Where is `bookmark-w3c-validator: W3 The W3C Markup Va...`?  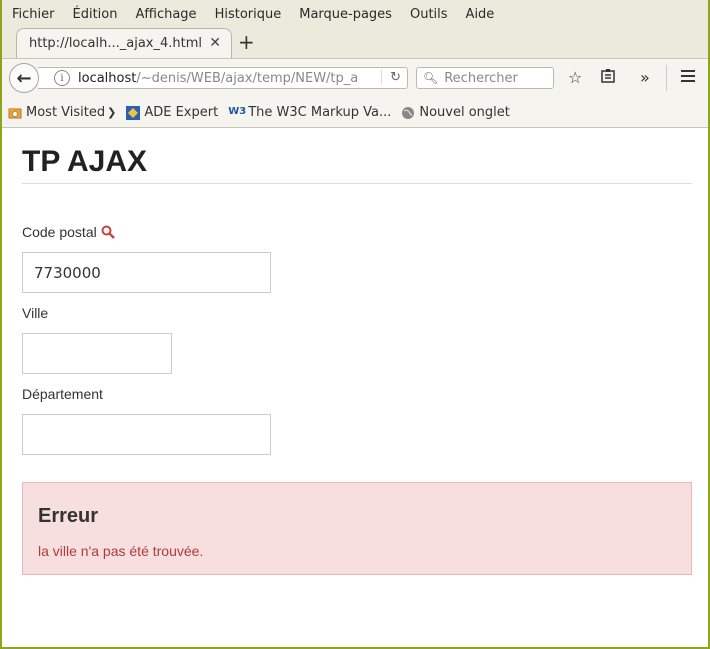
bookmark-w3c-validator: W3 The W3C Markup Va... is located at coordinates (309, 112).